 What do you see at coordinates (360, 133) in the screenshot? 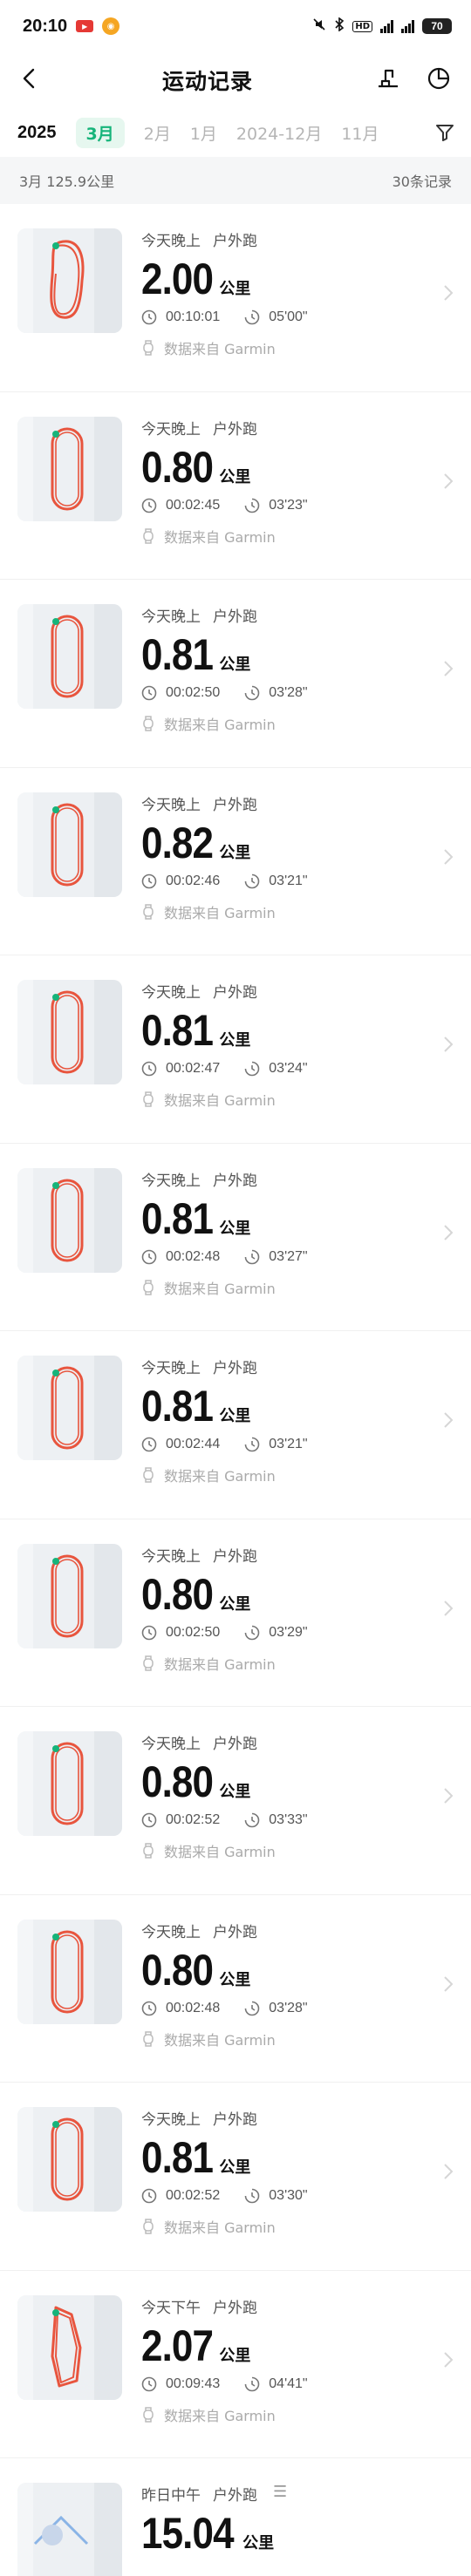
I see `tab-month: 11月` at bounding box center [360, 133].